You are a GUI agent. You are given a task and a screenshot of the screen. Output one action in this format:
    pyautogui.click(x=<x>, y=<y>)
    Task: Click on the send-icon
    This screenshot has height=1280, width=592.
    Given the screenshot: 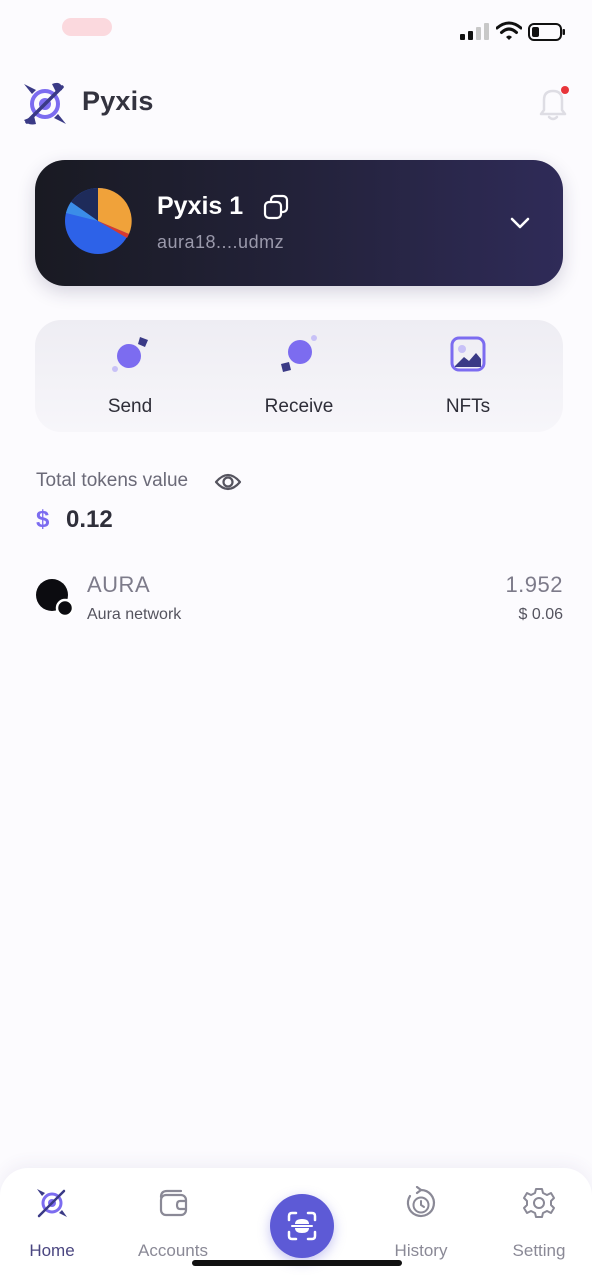 What is the action you would take?
    pyautogui.click(x=130, y=354)
    